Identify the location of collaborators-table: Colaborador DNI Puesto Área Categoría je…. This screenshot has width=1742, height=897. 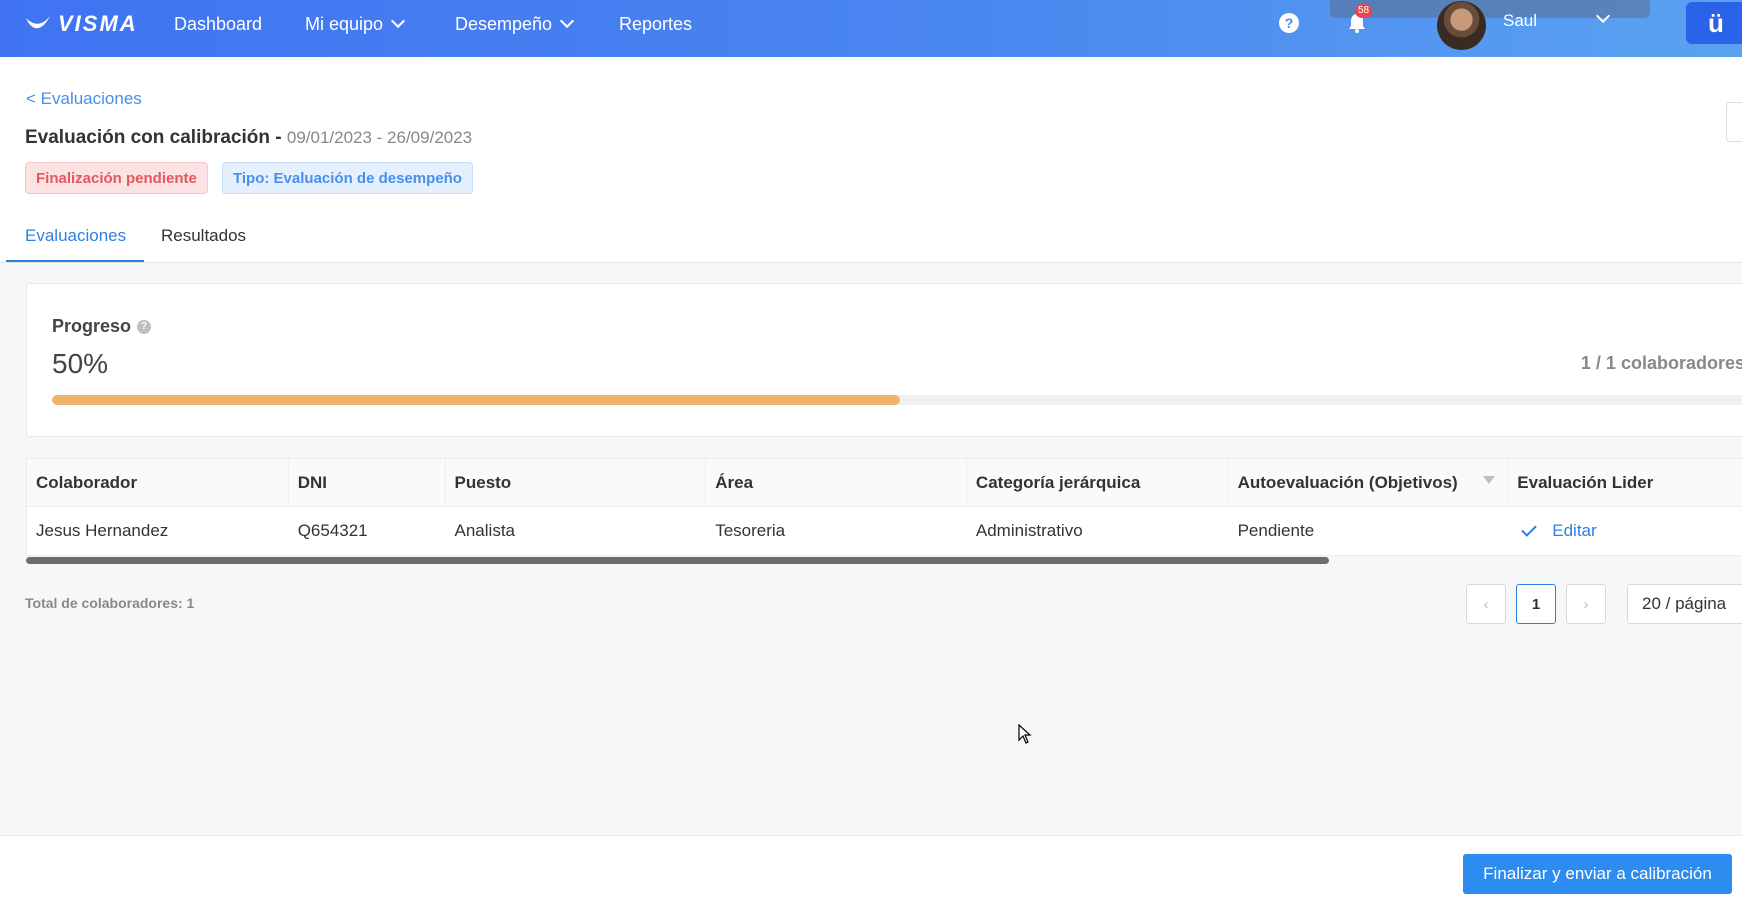
(884, 507).